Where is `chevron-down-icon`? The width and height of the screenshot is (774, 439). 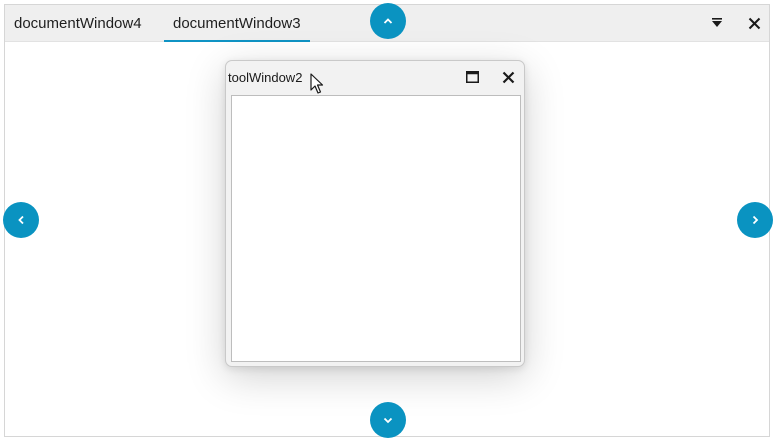 chevron-down-icon is located at coordinates (388, 420).